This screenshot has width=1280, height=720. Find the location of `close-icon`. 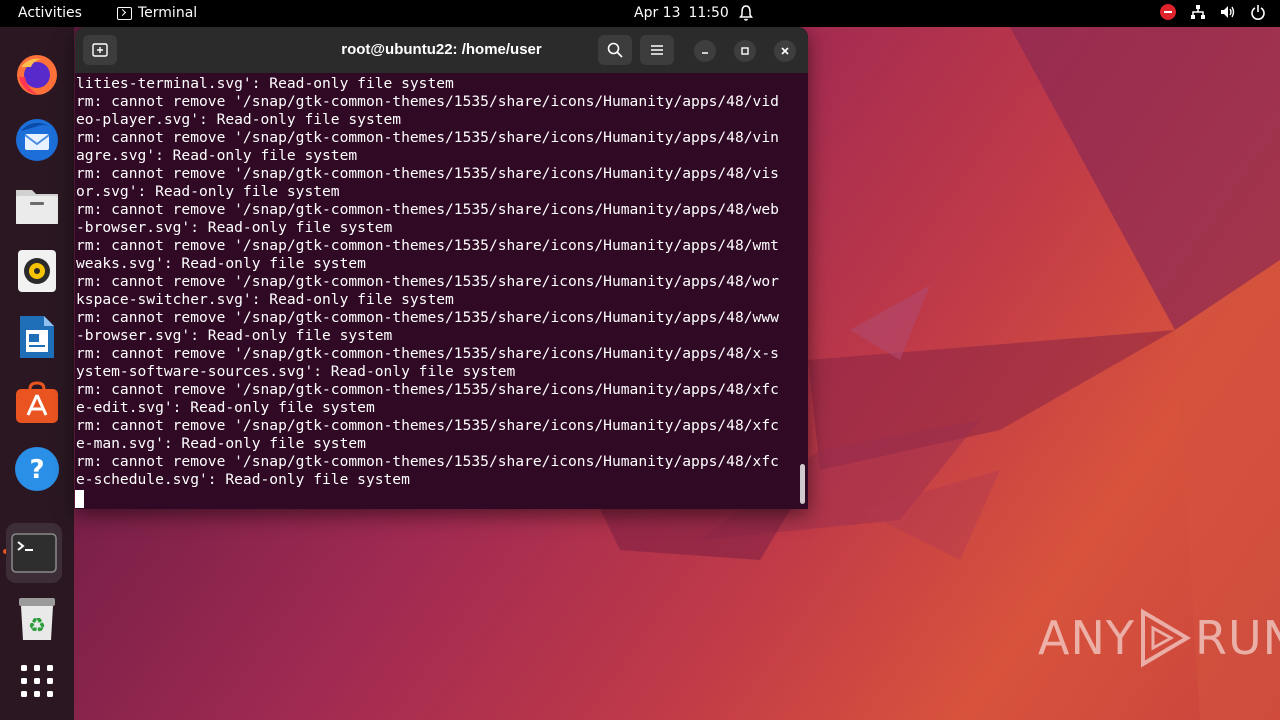

close-icon is located at coordinates (785, 51).